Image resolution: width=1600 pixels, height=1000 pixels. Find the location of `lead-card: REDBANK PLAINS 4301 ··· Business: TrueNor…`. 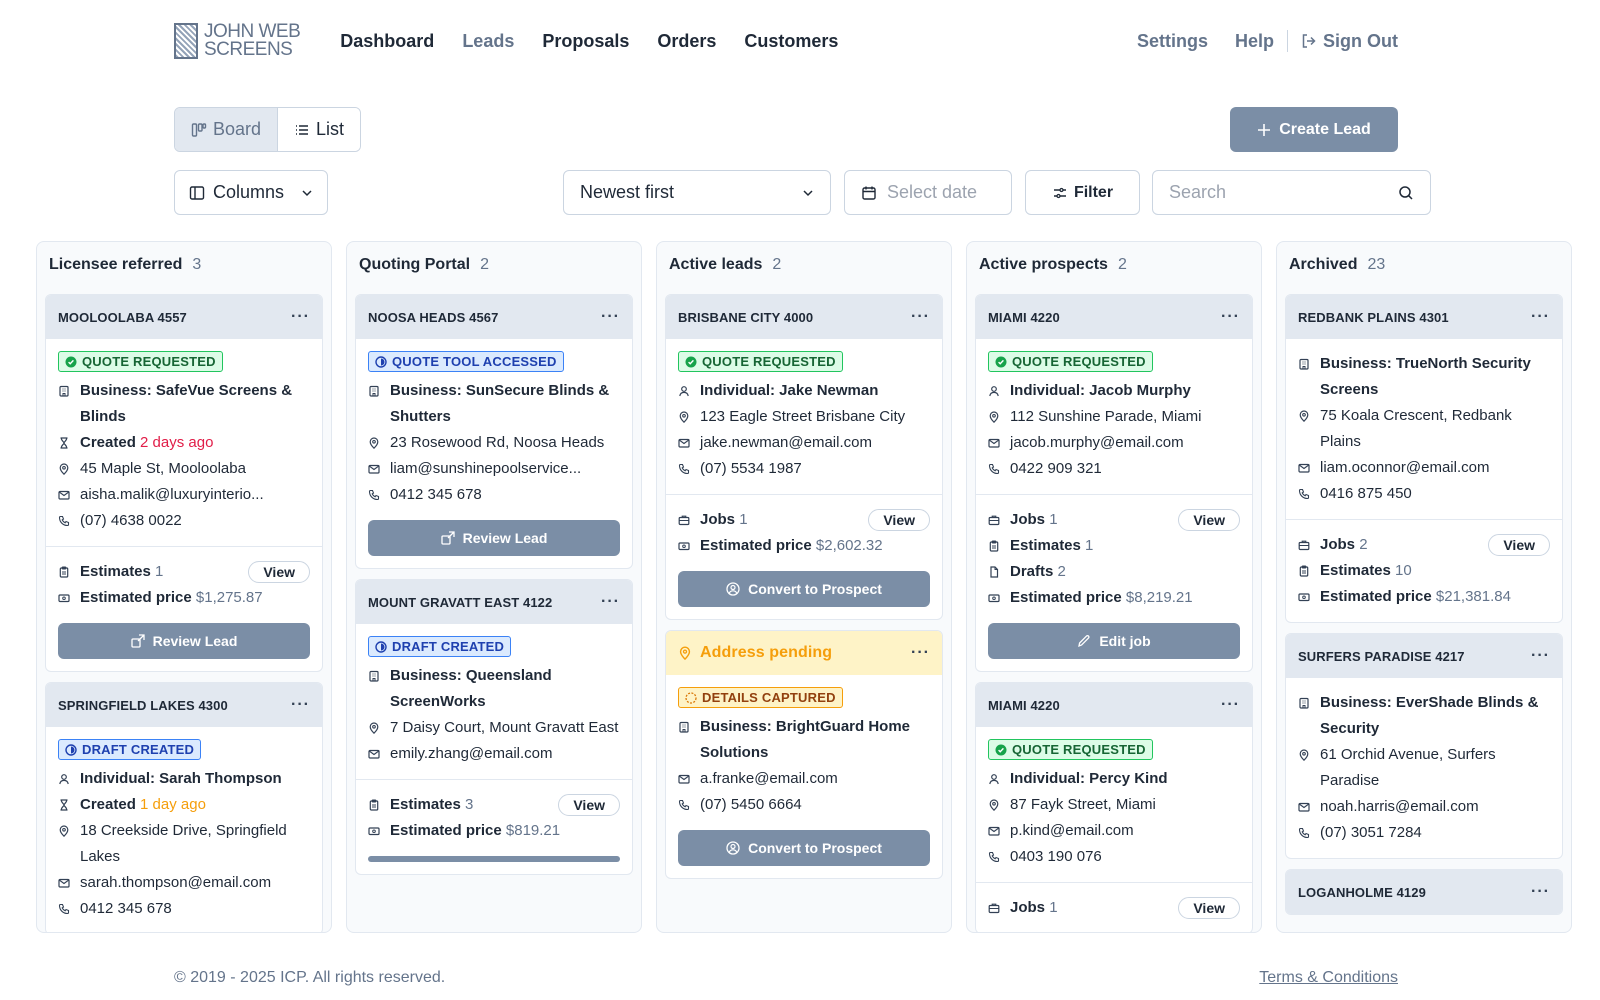

lead-card: REDBANK PLAINS 4301 ··· Business: TrueNor… is located at coordinates (1424, 458).